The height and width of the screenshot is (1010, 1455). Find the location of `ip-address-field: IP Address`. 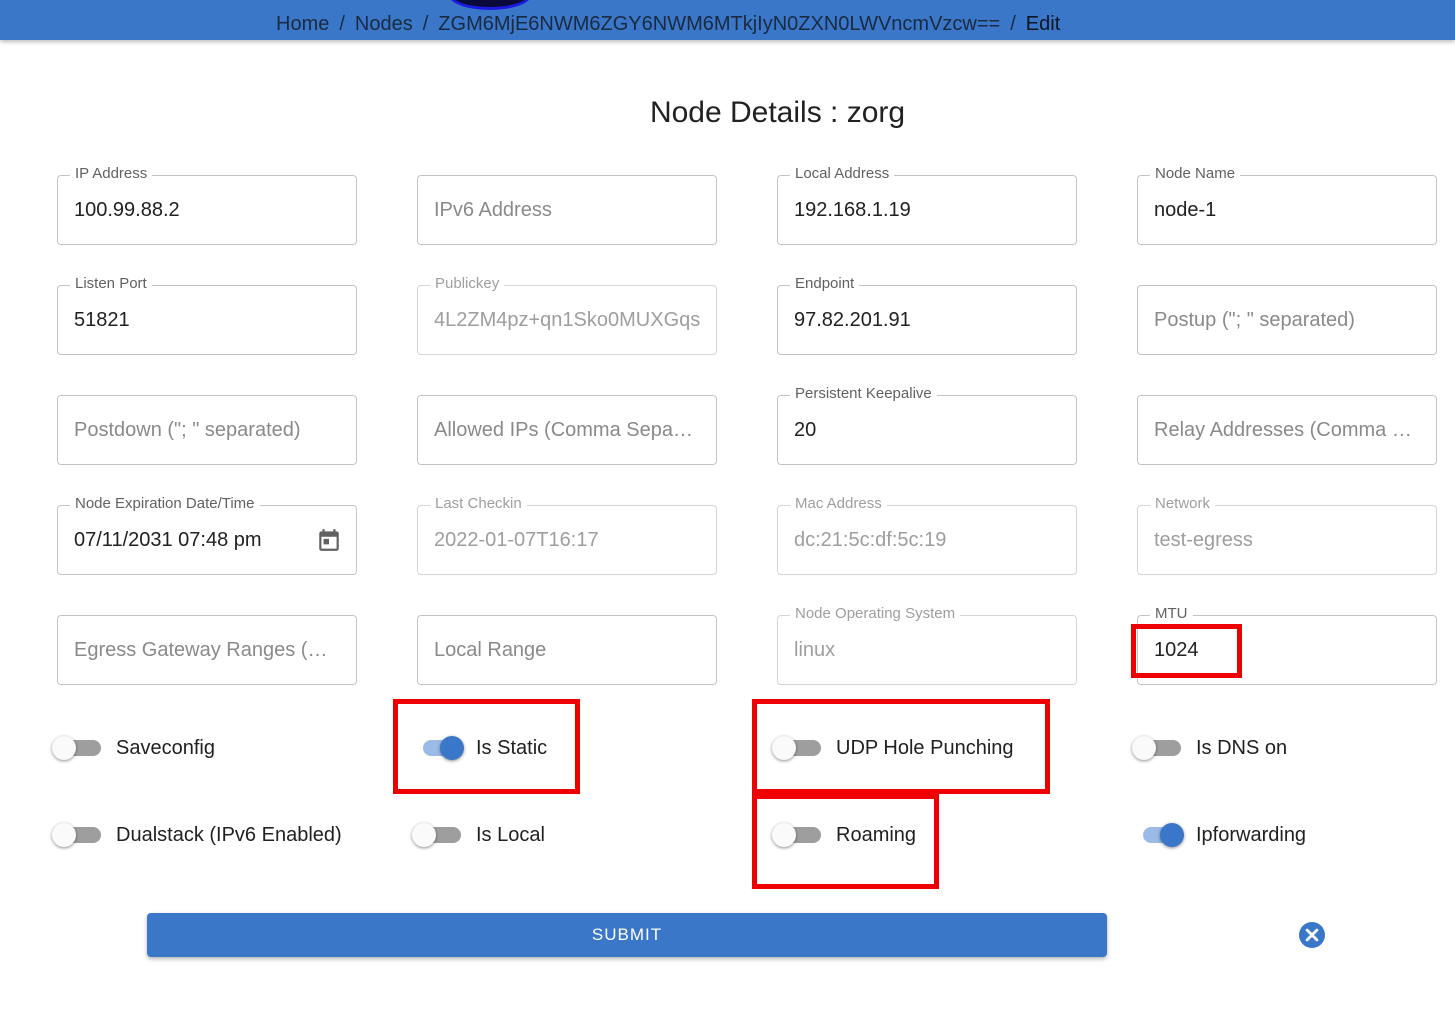

ip-address-field: IP Address is located at coordinates (207, 205).